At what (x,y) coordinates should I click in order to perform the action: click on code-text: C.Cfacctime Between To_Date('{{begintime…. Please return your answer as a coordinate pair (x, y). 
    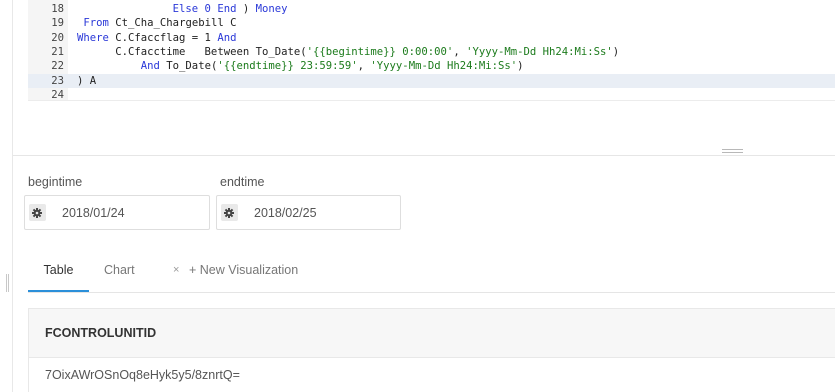
    Looking at the image, I should click on (348, 52).